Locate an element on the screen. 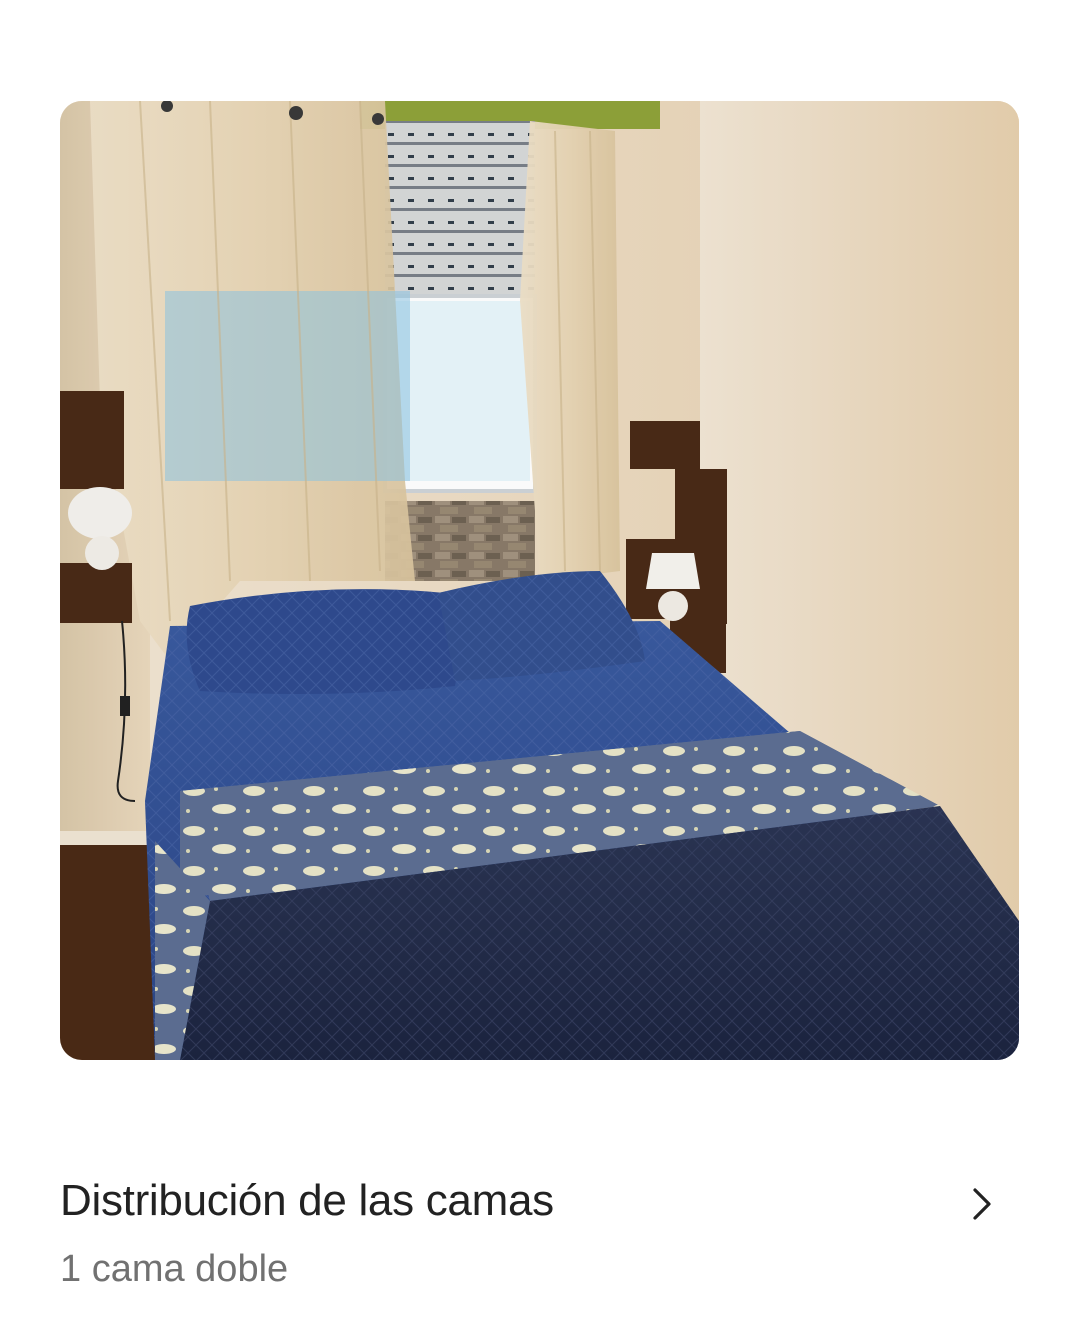 This screenshot has height=1336, width=1079. bed-arrangement-subtitle: 1 cama doble is located at coordinates (174, 1269).